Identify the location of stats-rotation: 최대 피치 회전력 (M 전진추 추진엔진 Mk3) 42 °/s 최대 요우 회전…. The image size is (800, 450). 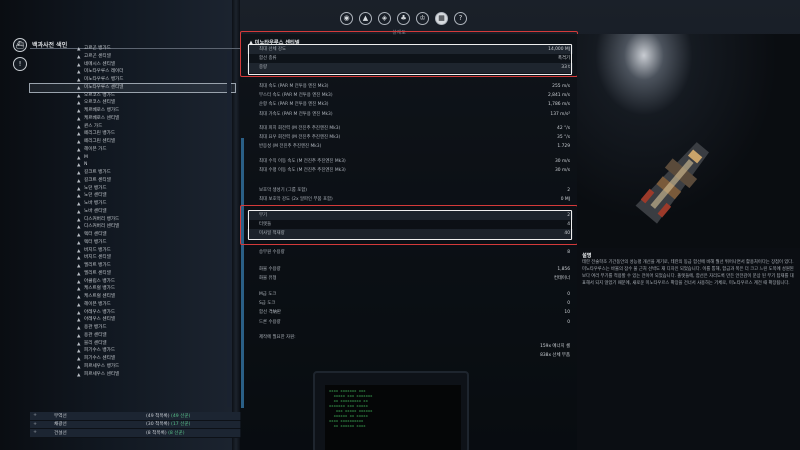
(410, 138).